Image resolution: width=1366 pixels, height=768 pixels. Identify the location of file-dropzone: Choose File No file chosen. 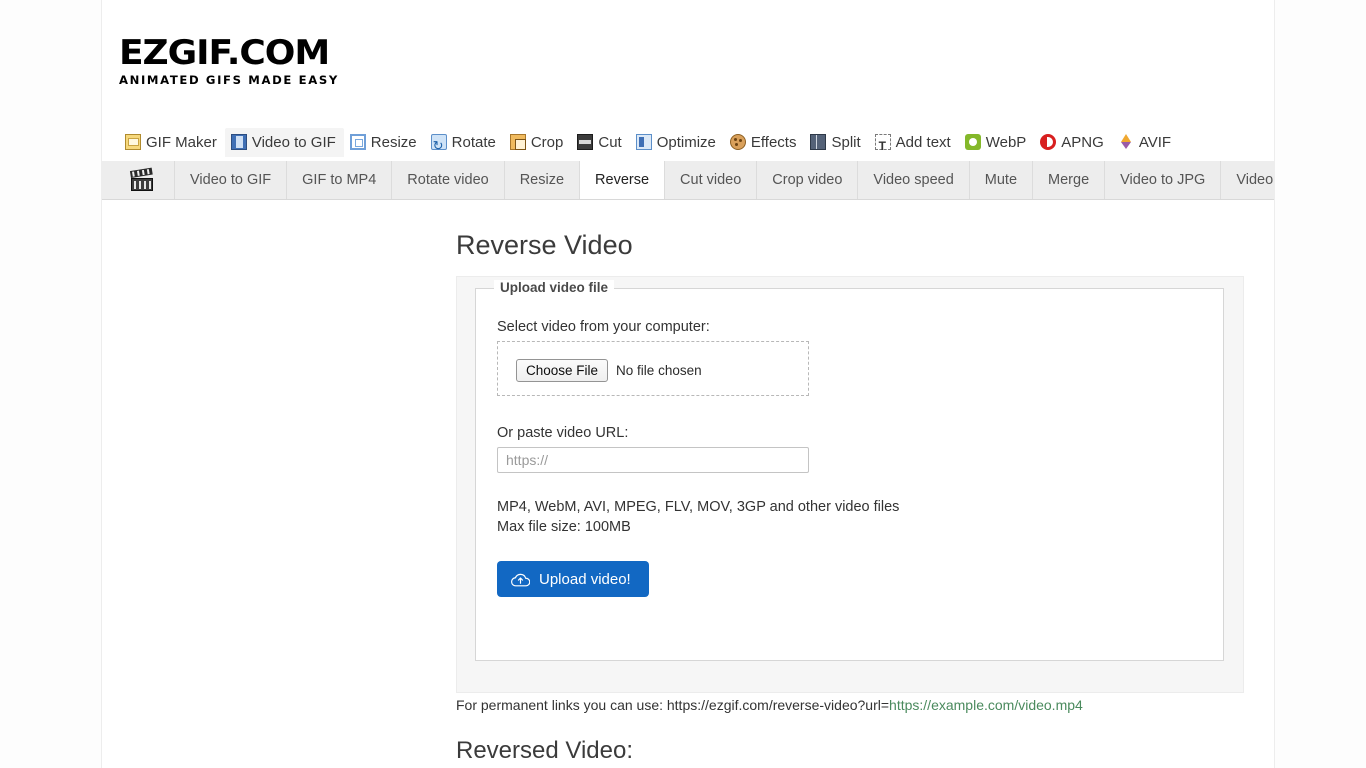
(653, 368).